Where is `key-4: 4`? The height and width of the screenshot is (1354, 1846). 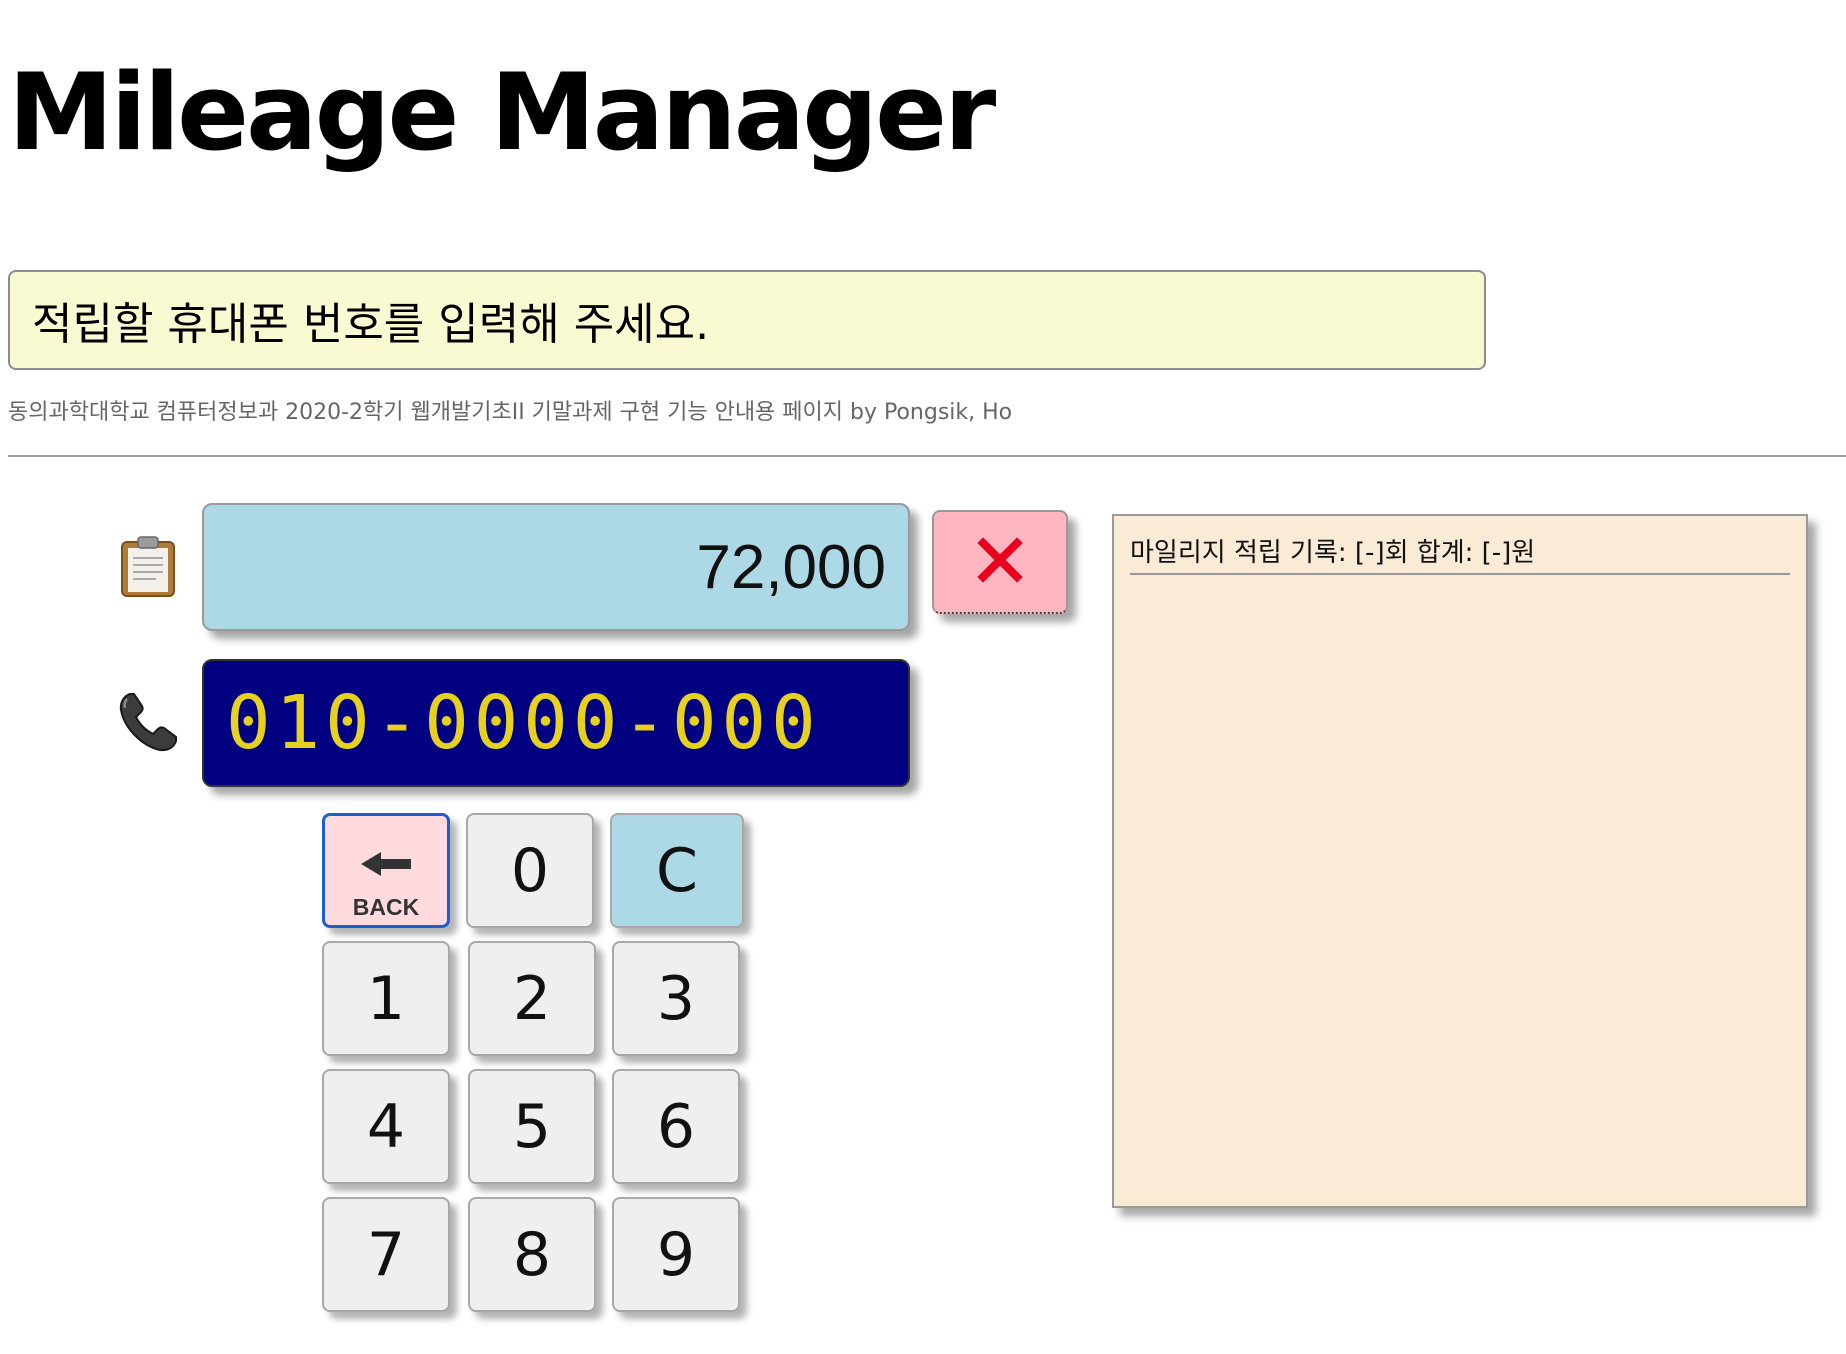 key-4: 4 is located at coordinates (386, 1126).